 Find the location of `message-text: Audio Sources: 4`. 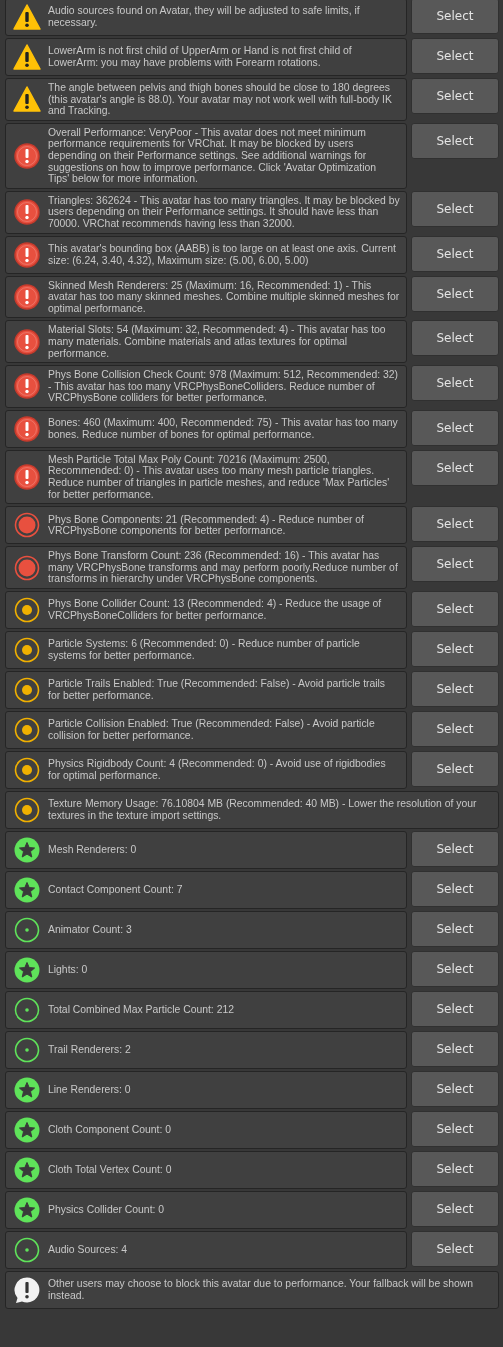

message-text: Audio Sources: 4 is located at coordinates (88, 1250).